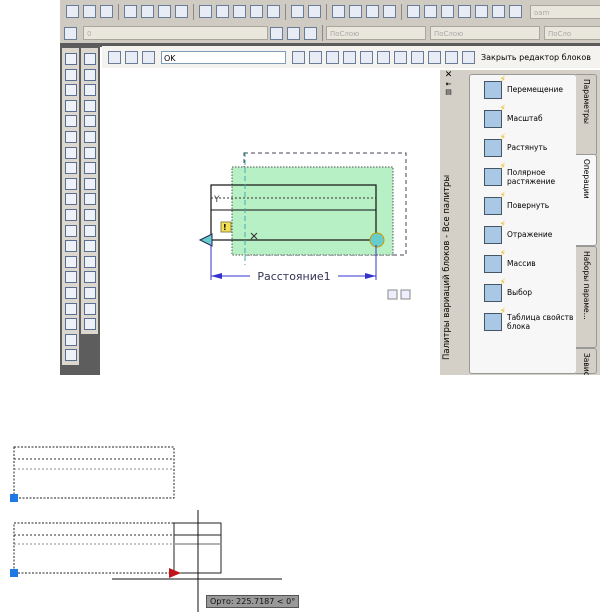 The image size is (615, 612). What do you see at coordinates (523, 263) in the screenshot?
I see `palette-item: Массив` at bounding box center [523, 263].